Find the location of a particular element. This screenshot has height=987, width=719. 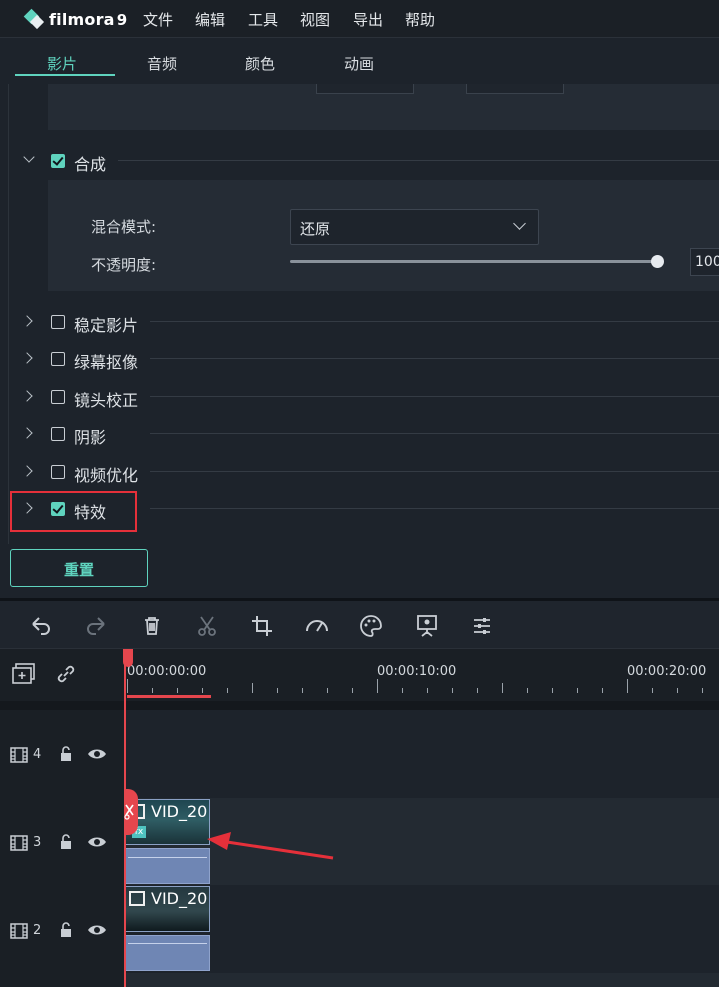

opacity-slider-thumb is located at coordinates (657, 261).